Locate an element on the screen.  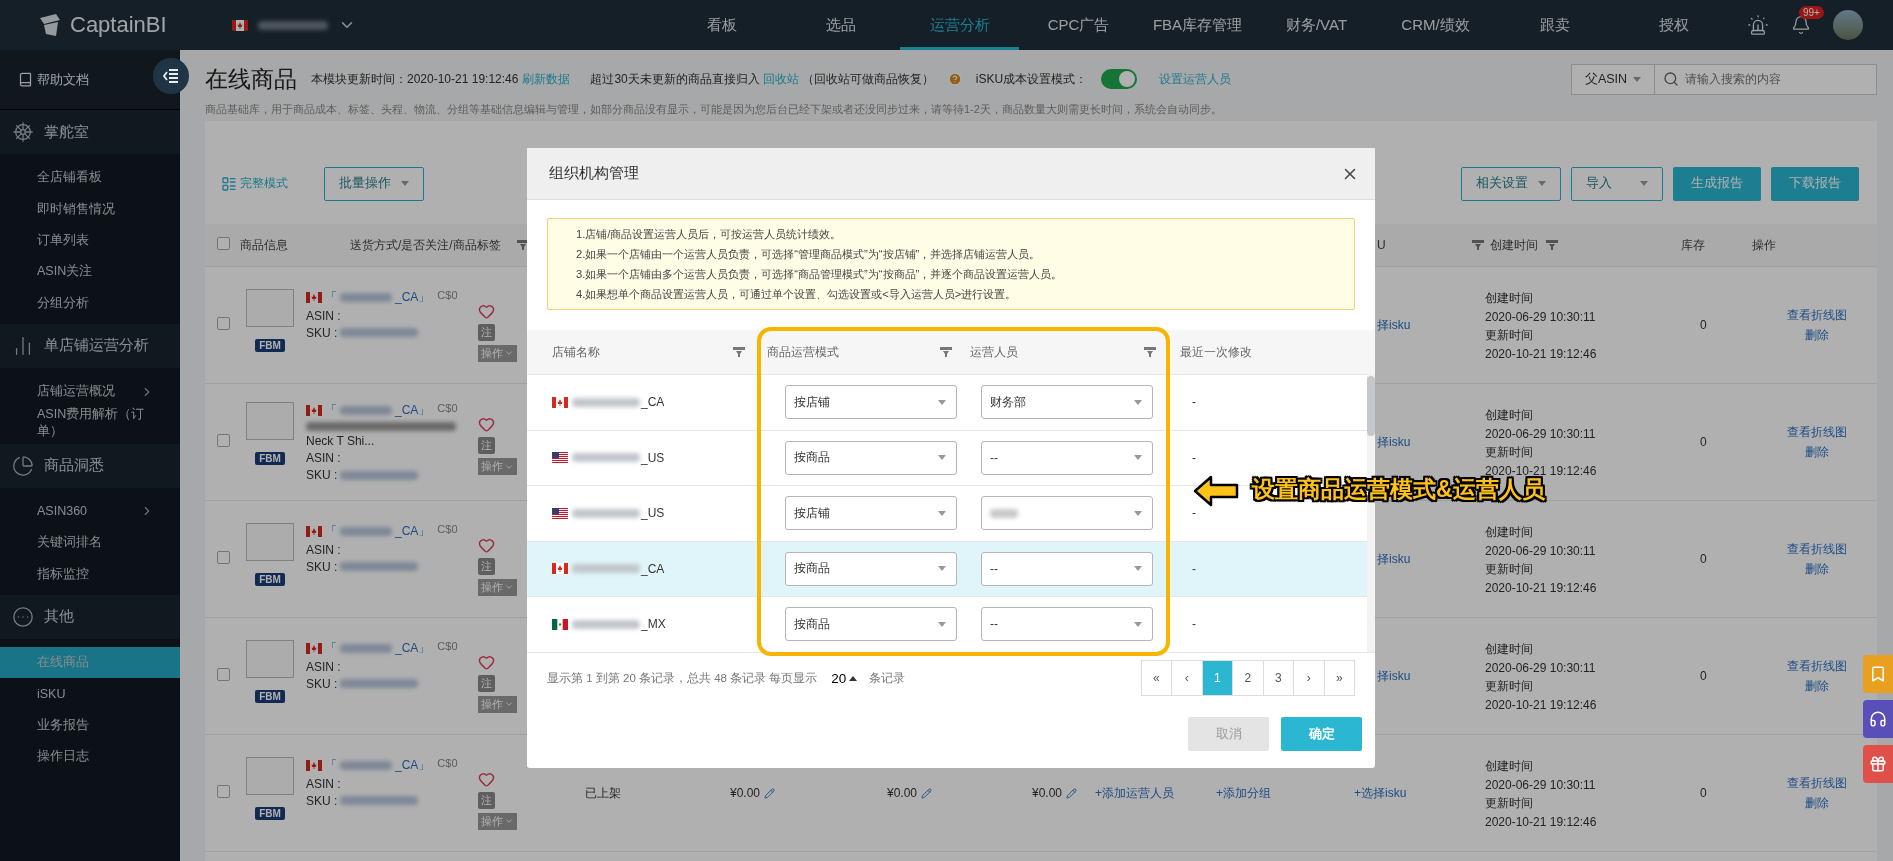
dropdown-button: 相关设置 is located at coordinates (1511, 183).